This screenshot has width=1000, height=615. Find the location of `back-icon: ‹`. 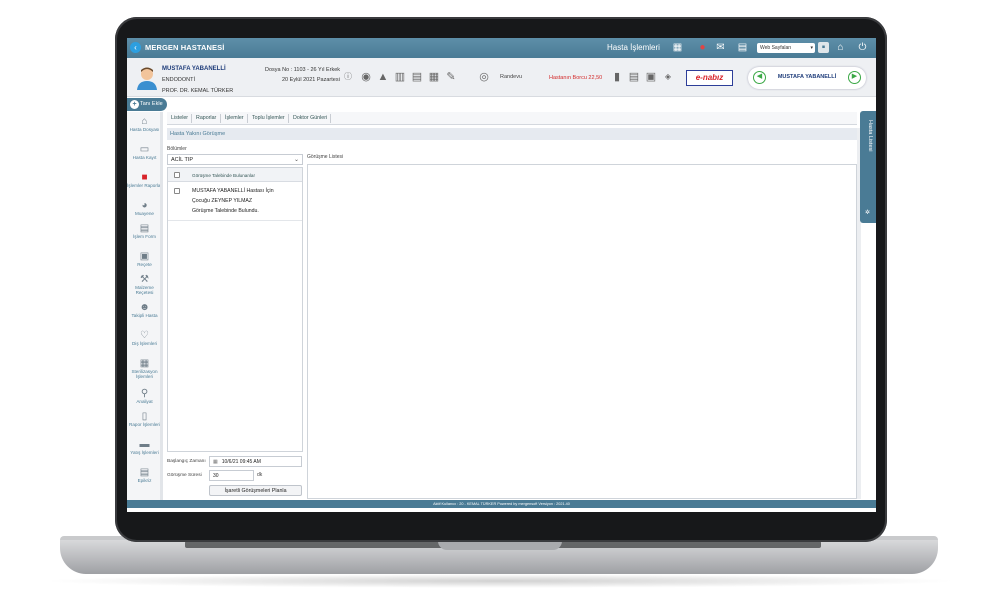

back-icon: ‹ is located at coordinates (135, 47).